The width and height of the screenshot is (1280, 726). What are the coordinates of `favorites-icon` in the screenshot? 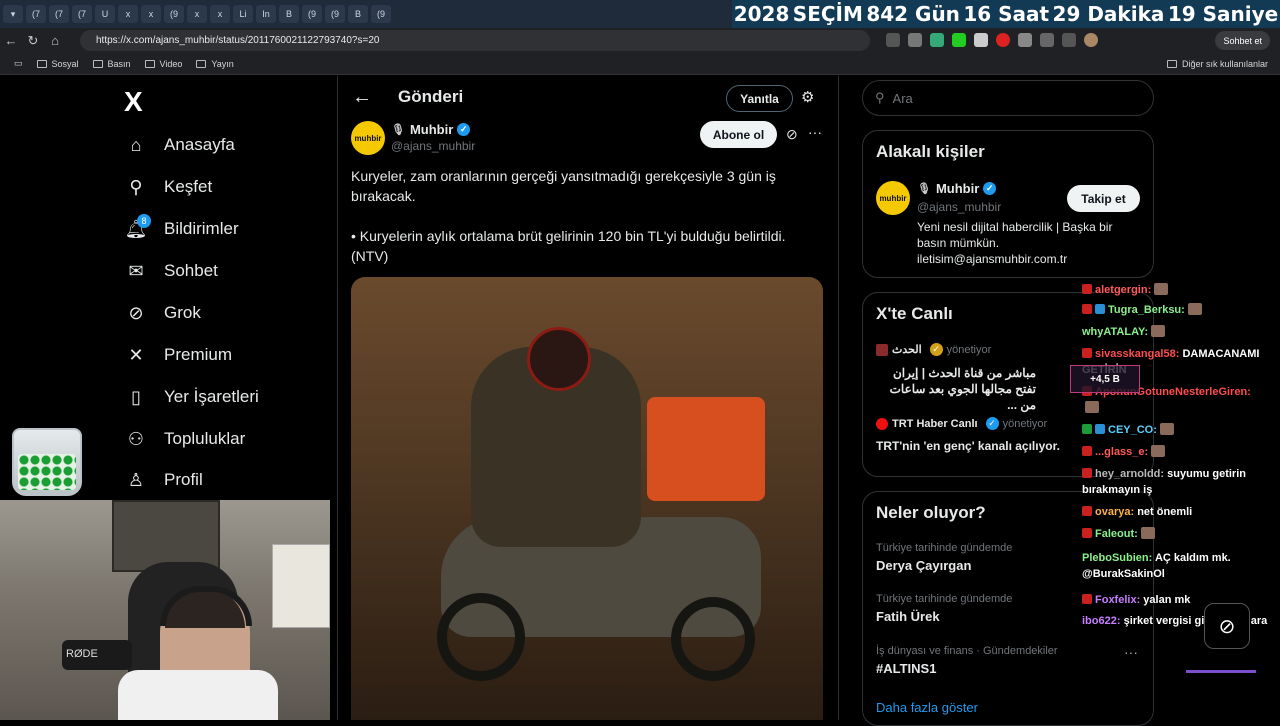 It's located at (1069, 40).